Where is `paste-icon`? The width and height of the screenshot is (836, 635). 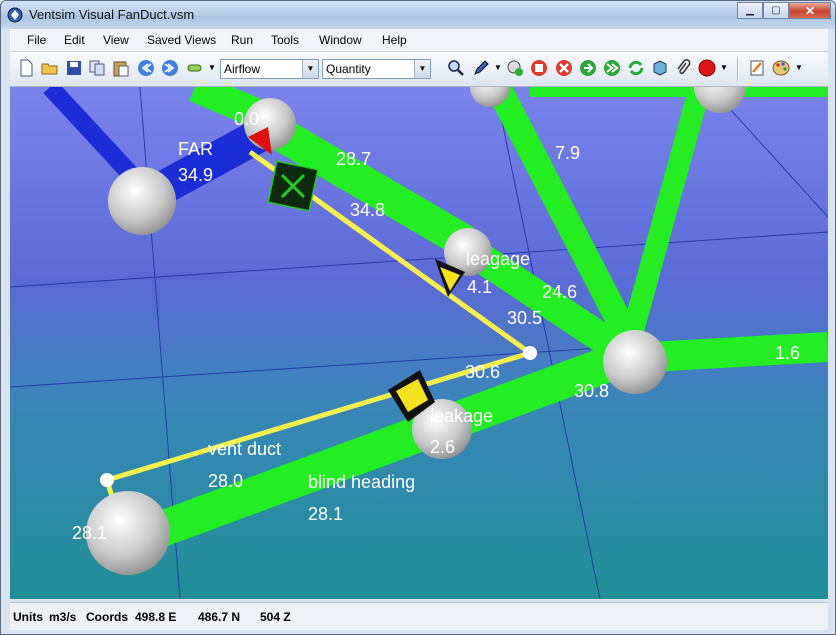
paste-icon is located at coordinates (121, 68).